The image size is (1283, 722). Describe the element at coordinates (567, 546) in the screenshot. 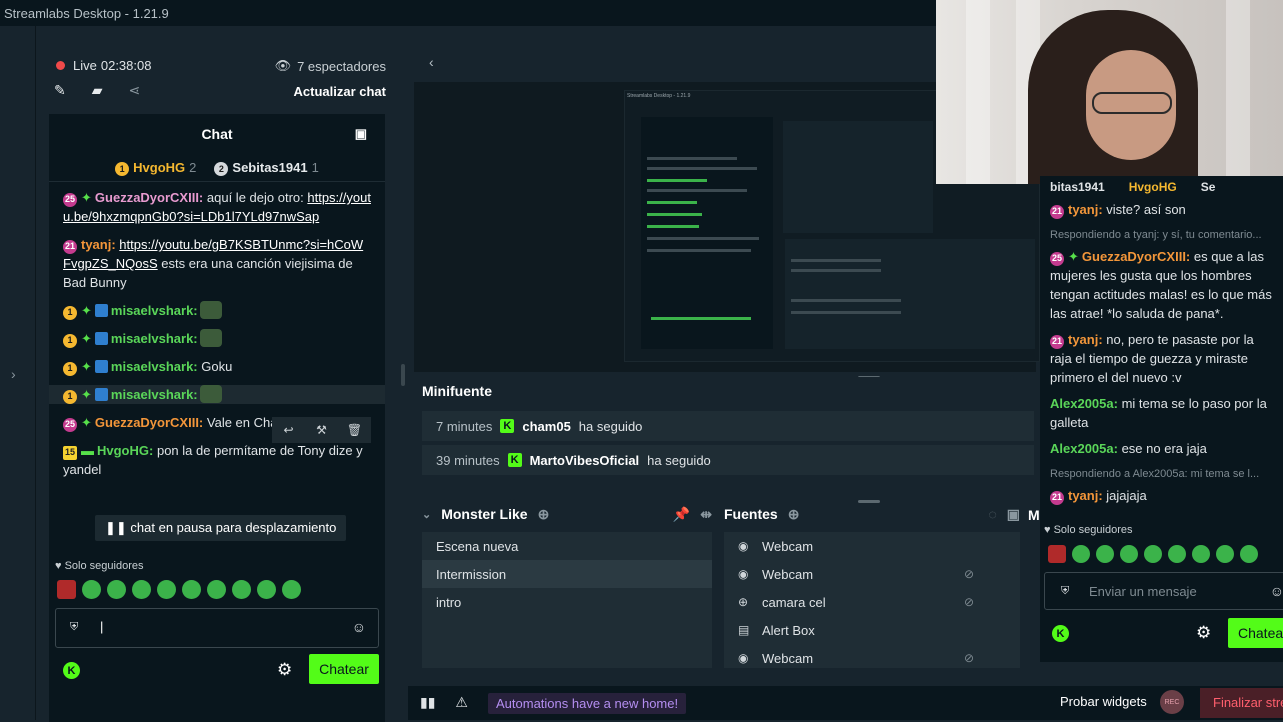

I see `scene-item: Escena nueva` at that location.